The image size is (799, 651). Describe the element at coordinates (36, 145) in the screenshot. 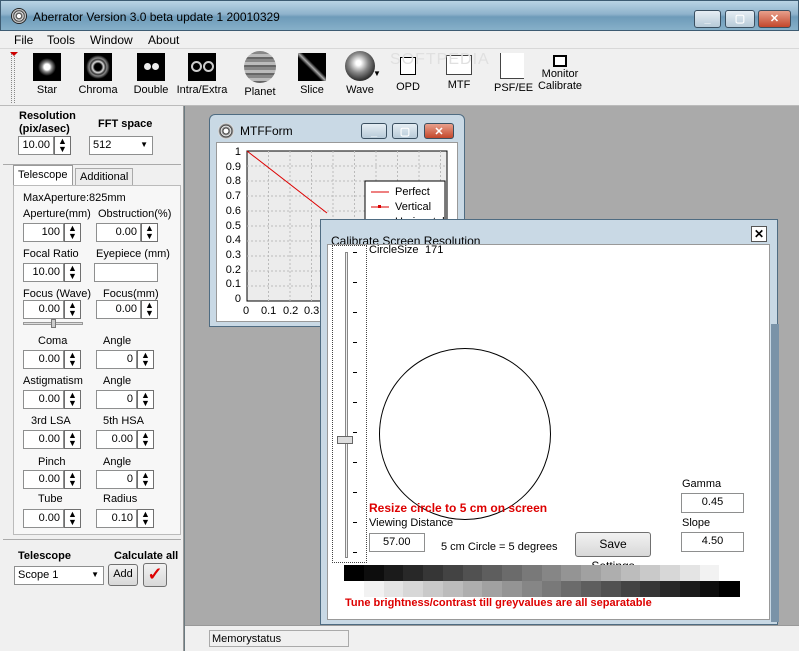

I see `resolution-input: 10.00` at that location.